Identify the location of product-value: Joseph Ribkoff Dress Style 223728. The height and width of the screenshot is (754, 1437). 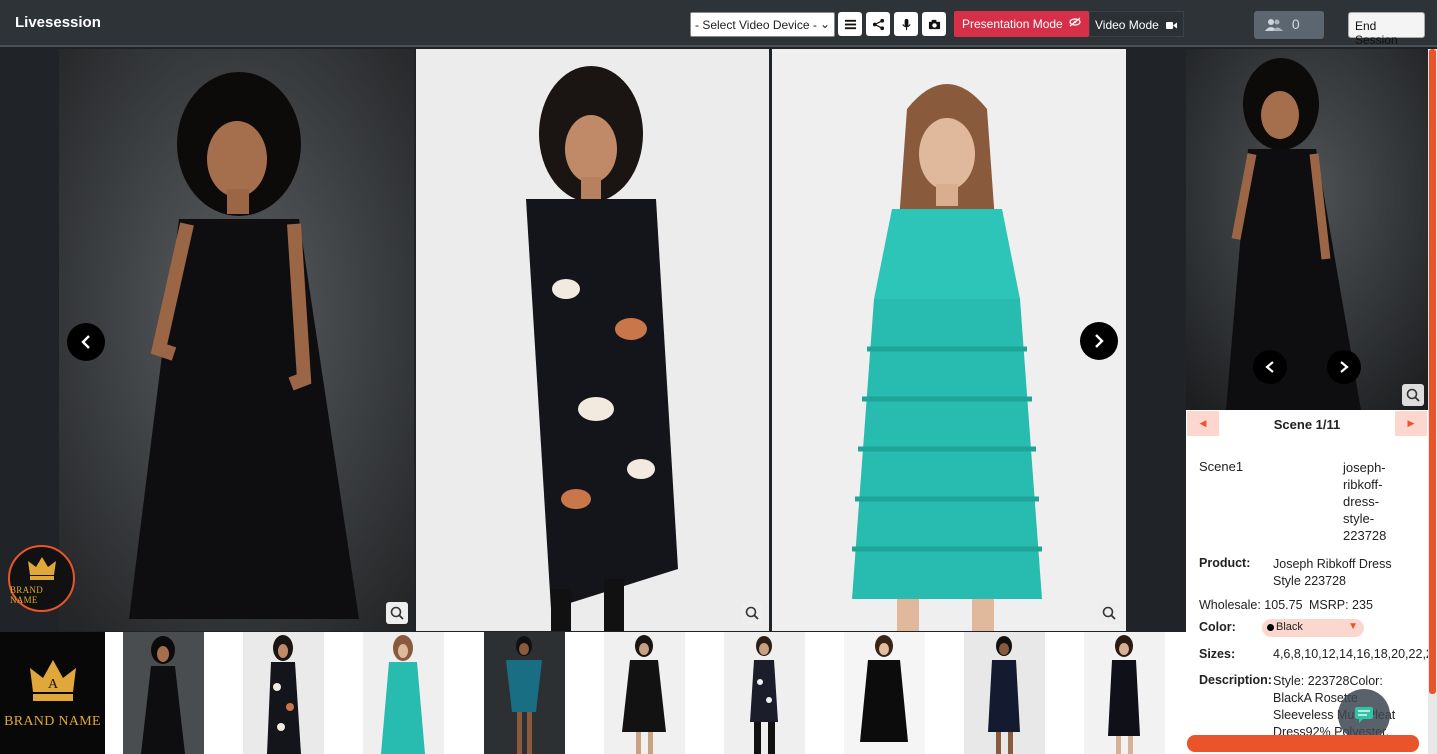
(1332, 573).